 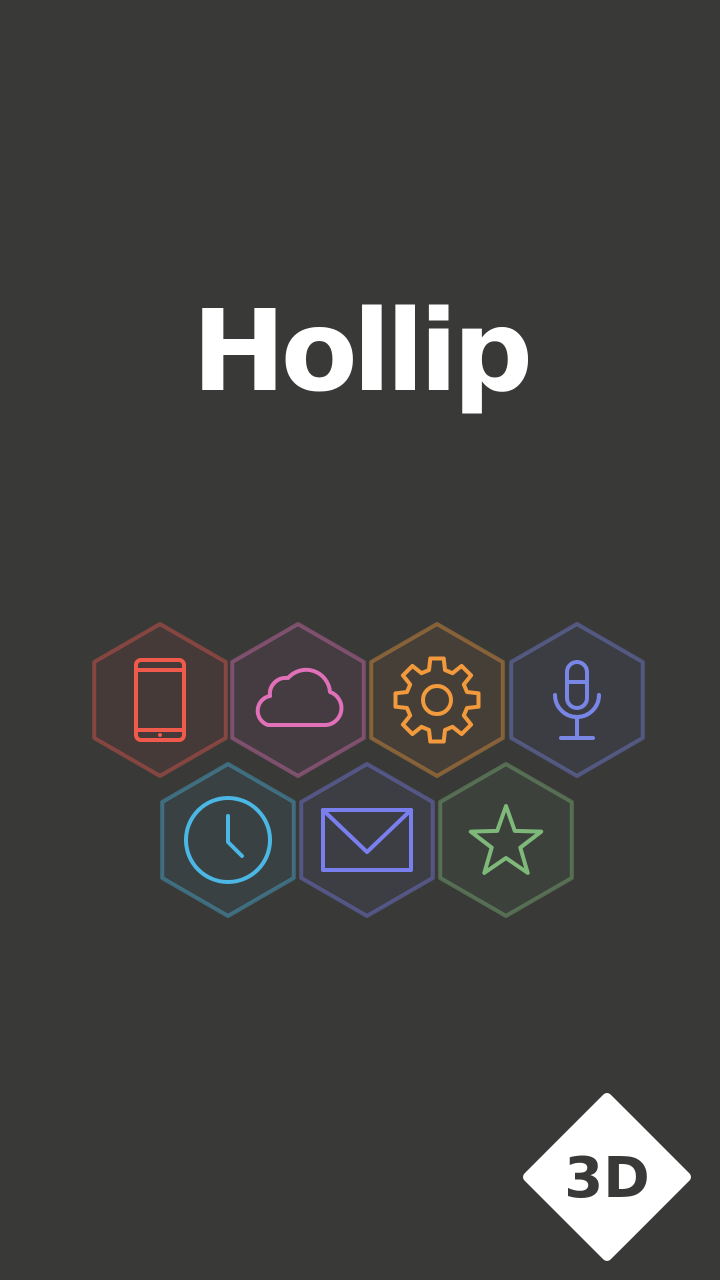 I want to click on cloud-tile, so click(x=298, y=700).